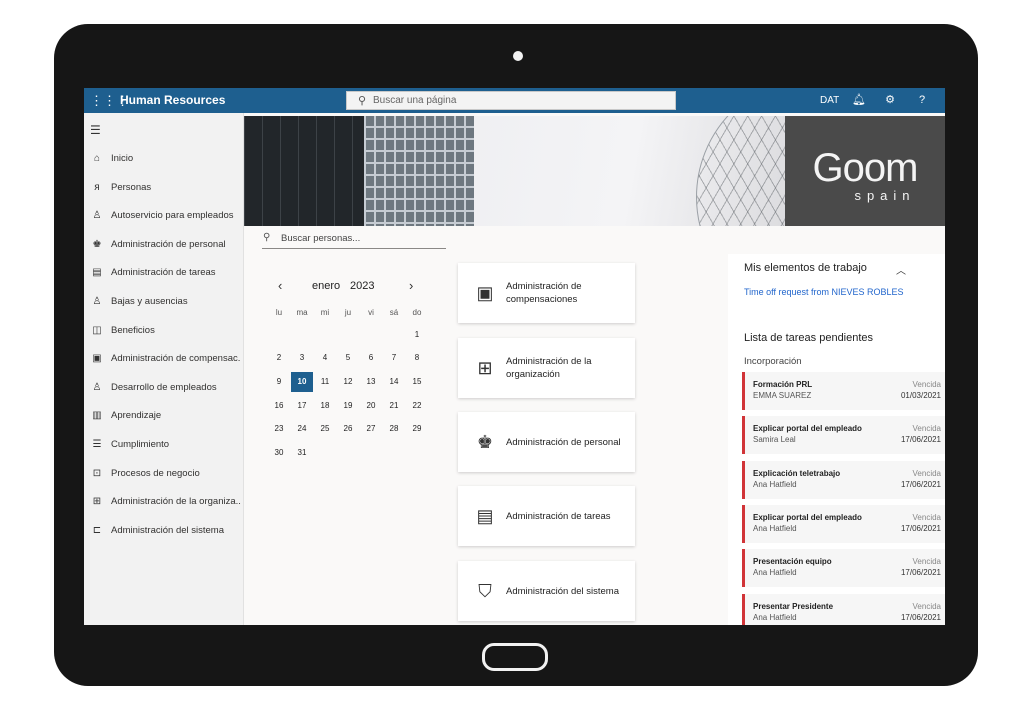 The image size is (1024, 724). What do you see at coordinates (325, 429) in the screenshot?
I see `calendar-day: 25` at bounding box center [325, 429].